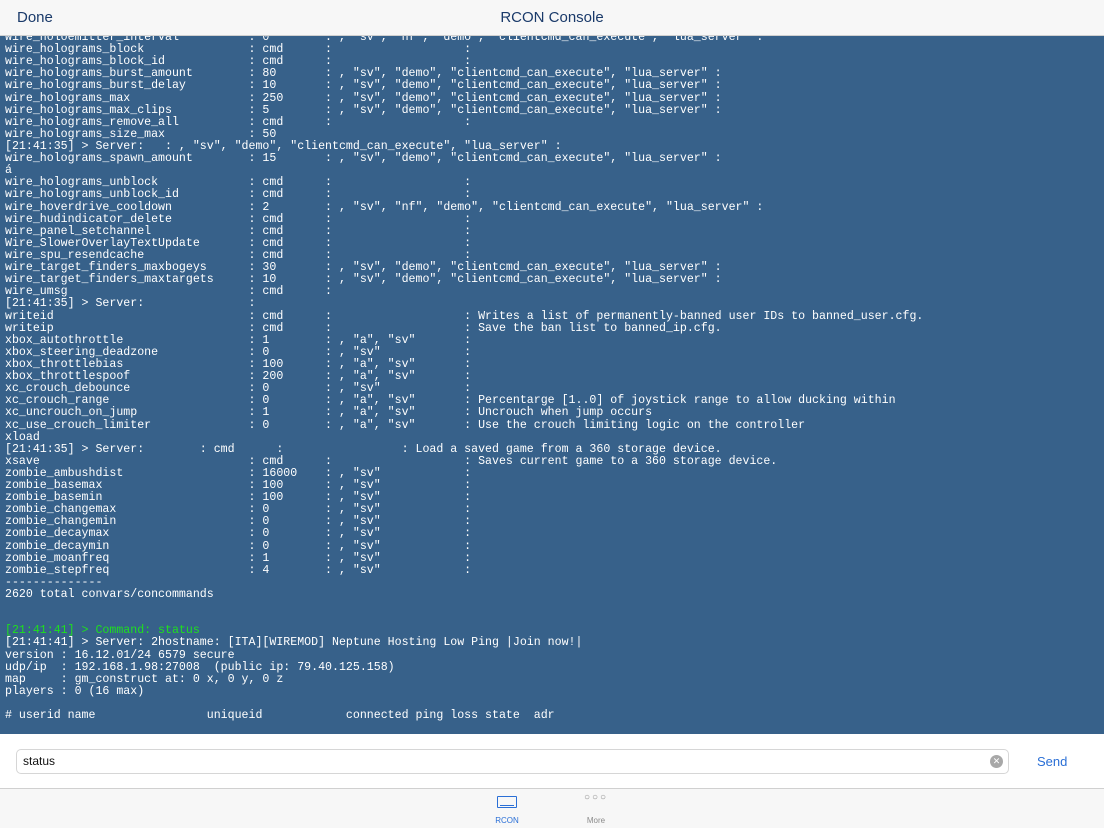 The height and width of the screenshot is (829, 1104). Describe the element at coordinates (238, 534) in the screenshot. I see `console-line: zombie_decaymax : 0 : , "sv" :` at that location.